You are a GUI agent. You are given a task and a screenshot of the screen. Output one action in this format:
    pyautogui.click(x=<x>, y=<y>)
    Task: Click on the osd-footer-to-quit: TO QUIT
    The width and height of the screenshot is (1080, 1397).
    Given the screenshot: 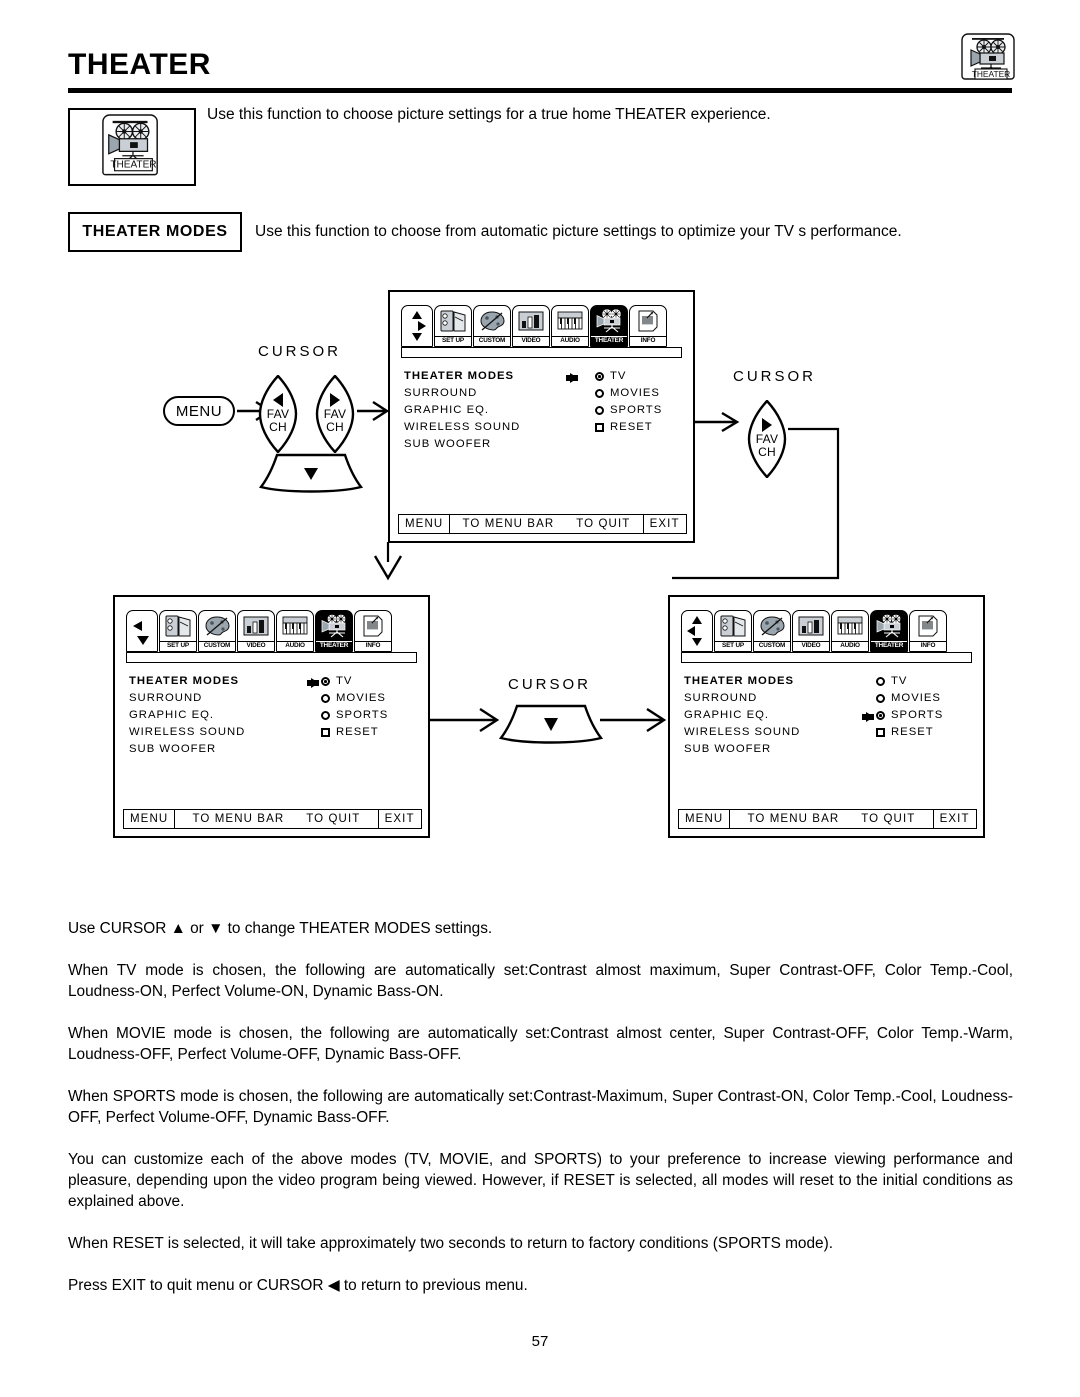 What is the action you would take?
    pyautogui.click(x=603, y=524)
    